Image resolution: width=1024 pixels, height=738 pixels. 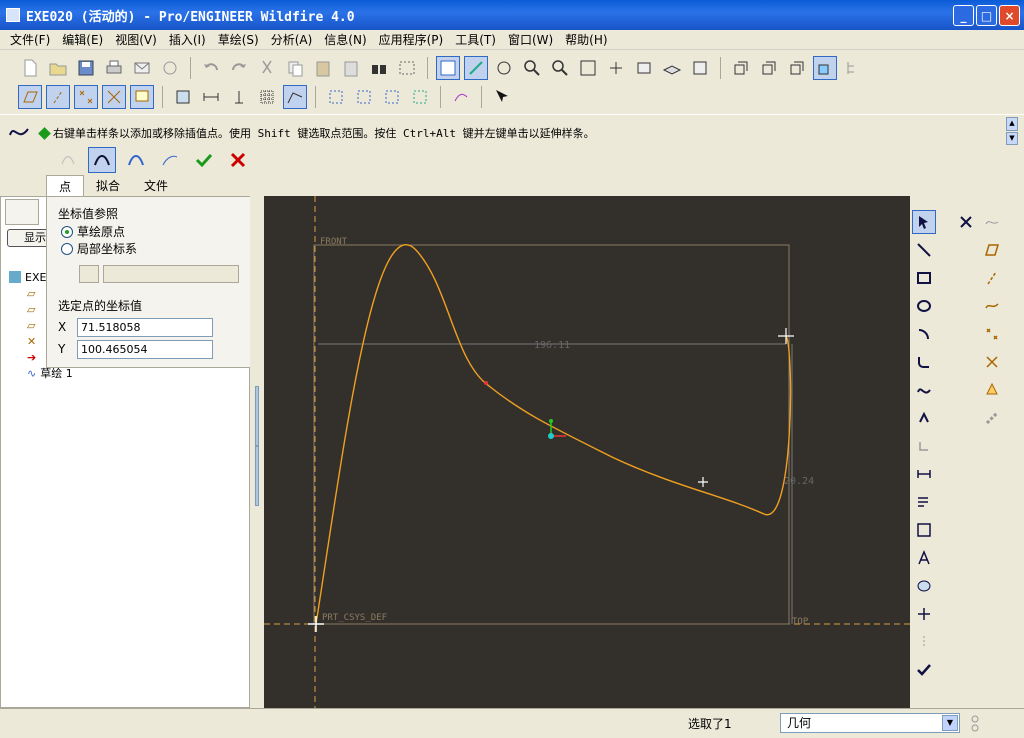 What do you see at coordinates (65, 186) in the screenshot?
I see `tab-points: 点` at bounding box center [65, 186].